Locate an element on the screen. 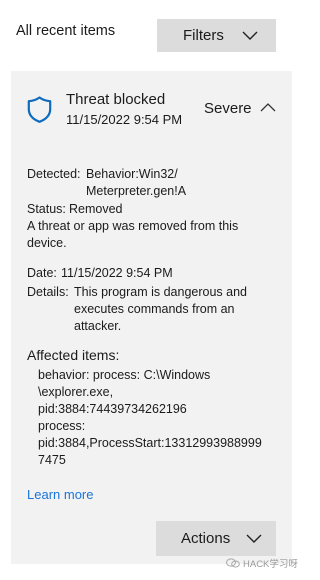  wechat-icon is located at coordinates (233, 563).